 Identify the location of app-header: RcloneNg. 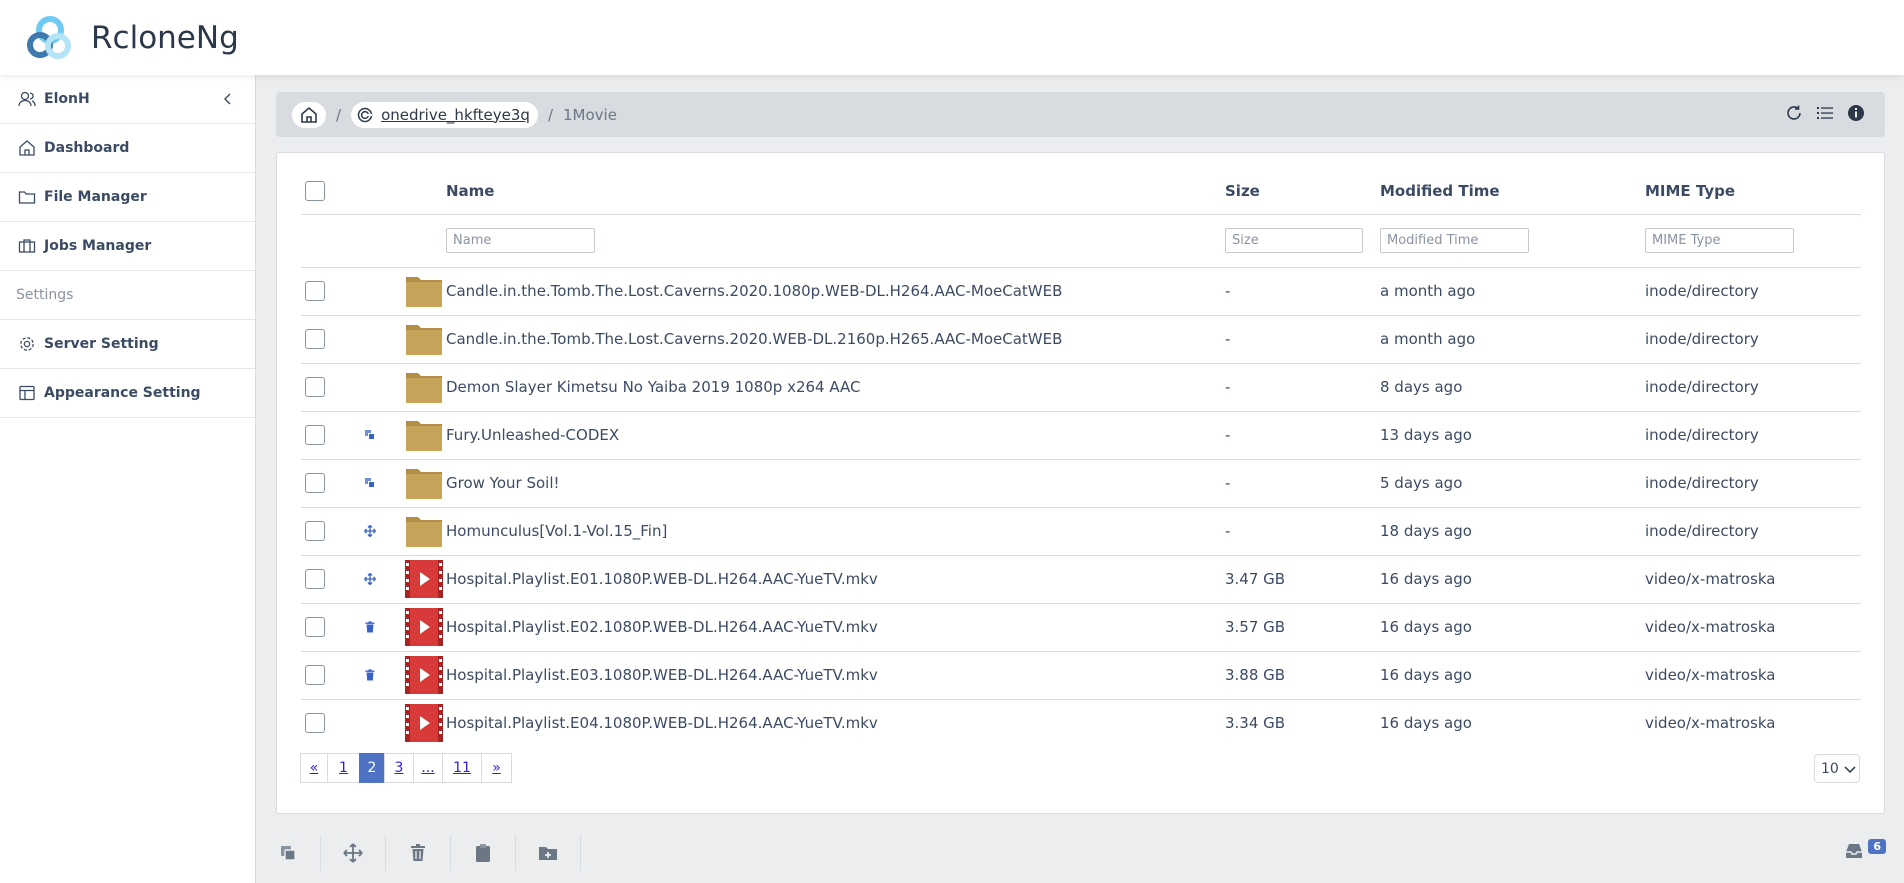
(952, 37).